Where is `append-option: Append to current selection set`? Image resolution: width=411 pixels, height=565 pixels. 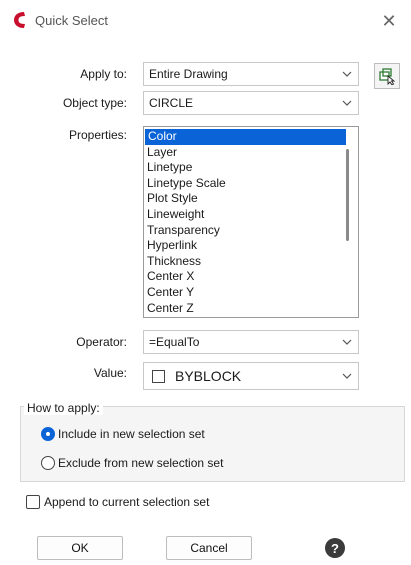
append-option: Append to current selection set is located at coordinates (117, 502).